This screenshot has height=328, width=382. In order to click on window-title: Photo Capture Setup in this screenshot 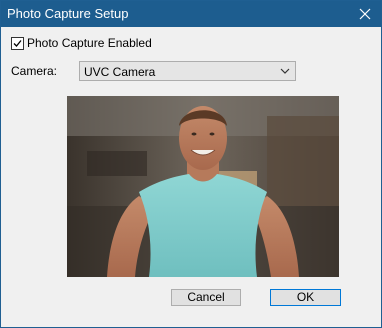, I will do `click(68, 13)`.